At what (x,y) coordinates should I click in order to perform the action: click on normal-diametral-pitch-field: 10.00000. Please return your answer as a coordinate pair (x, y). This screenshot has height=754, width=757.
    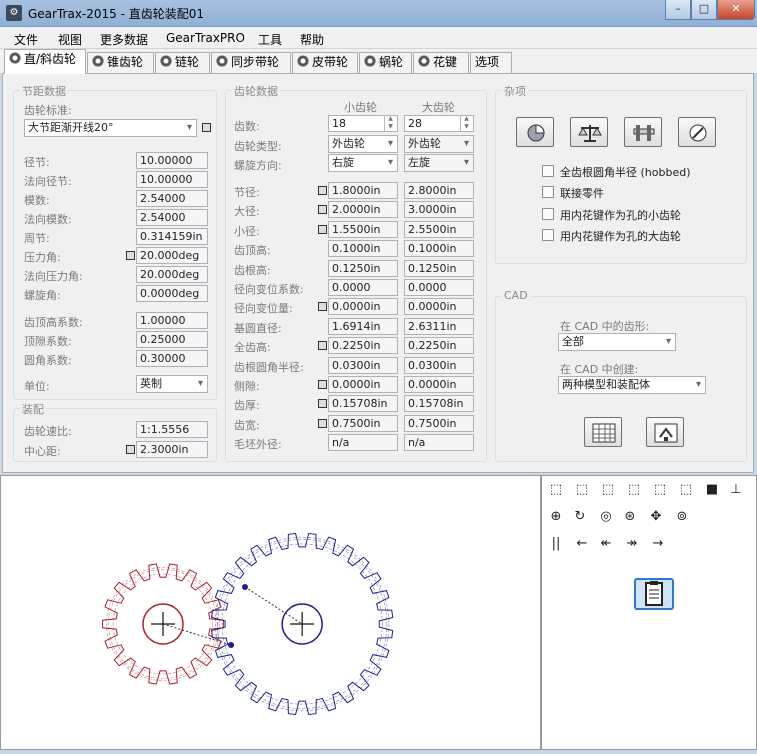
    Looking at the image, I should click on (172, 179).